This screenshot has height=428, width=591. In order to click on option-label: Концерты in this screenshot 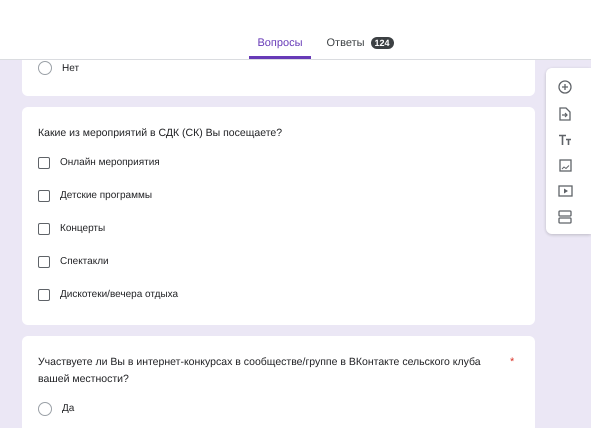, I will do `click(83, 228)`.